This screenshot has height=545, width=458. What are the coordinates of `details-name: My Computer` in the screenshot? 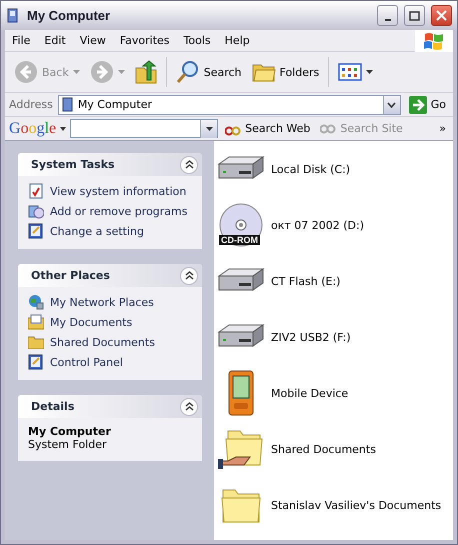 It's located at (70, 431).